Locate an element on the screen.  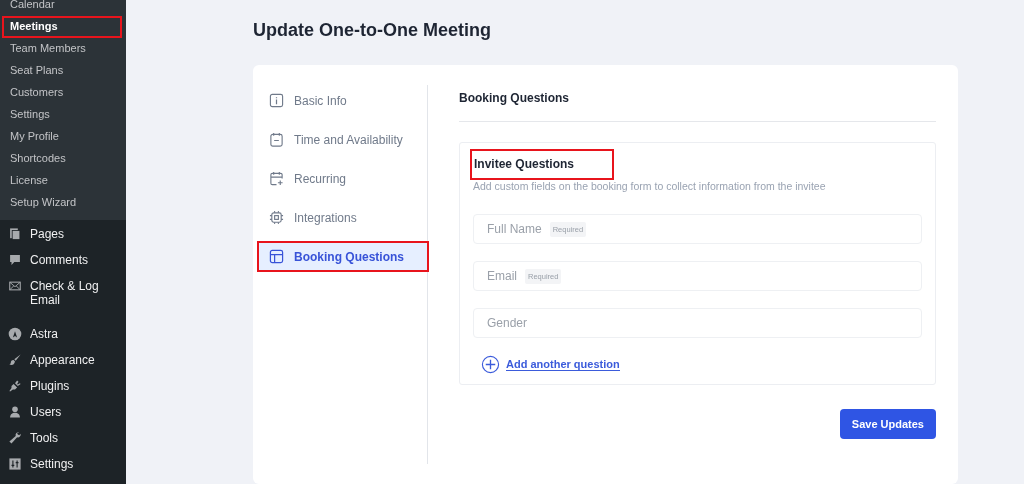
nav-tab: Basic Info is located at coordinates (343, 100).